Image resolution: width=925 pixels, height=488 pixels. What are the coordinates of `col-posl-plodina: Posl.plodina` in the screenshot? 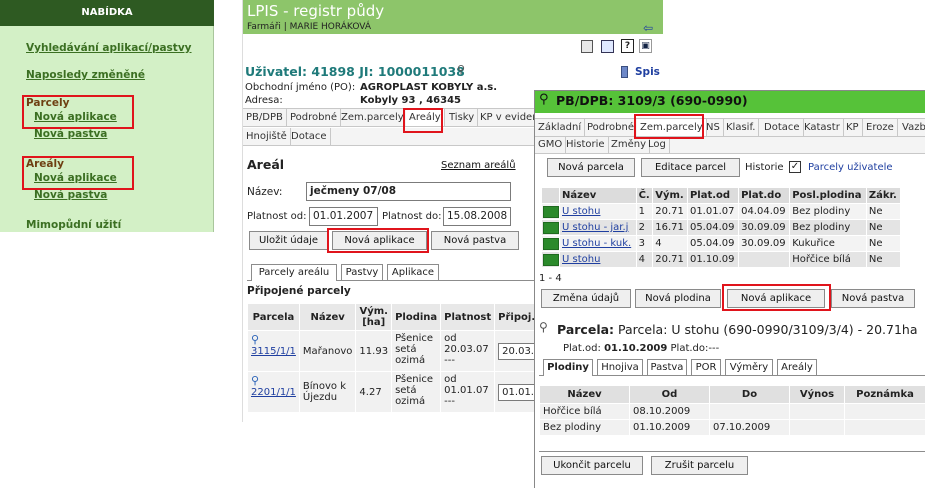 It's located at (828, 195).